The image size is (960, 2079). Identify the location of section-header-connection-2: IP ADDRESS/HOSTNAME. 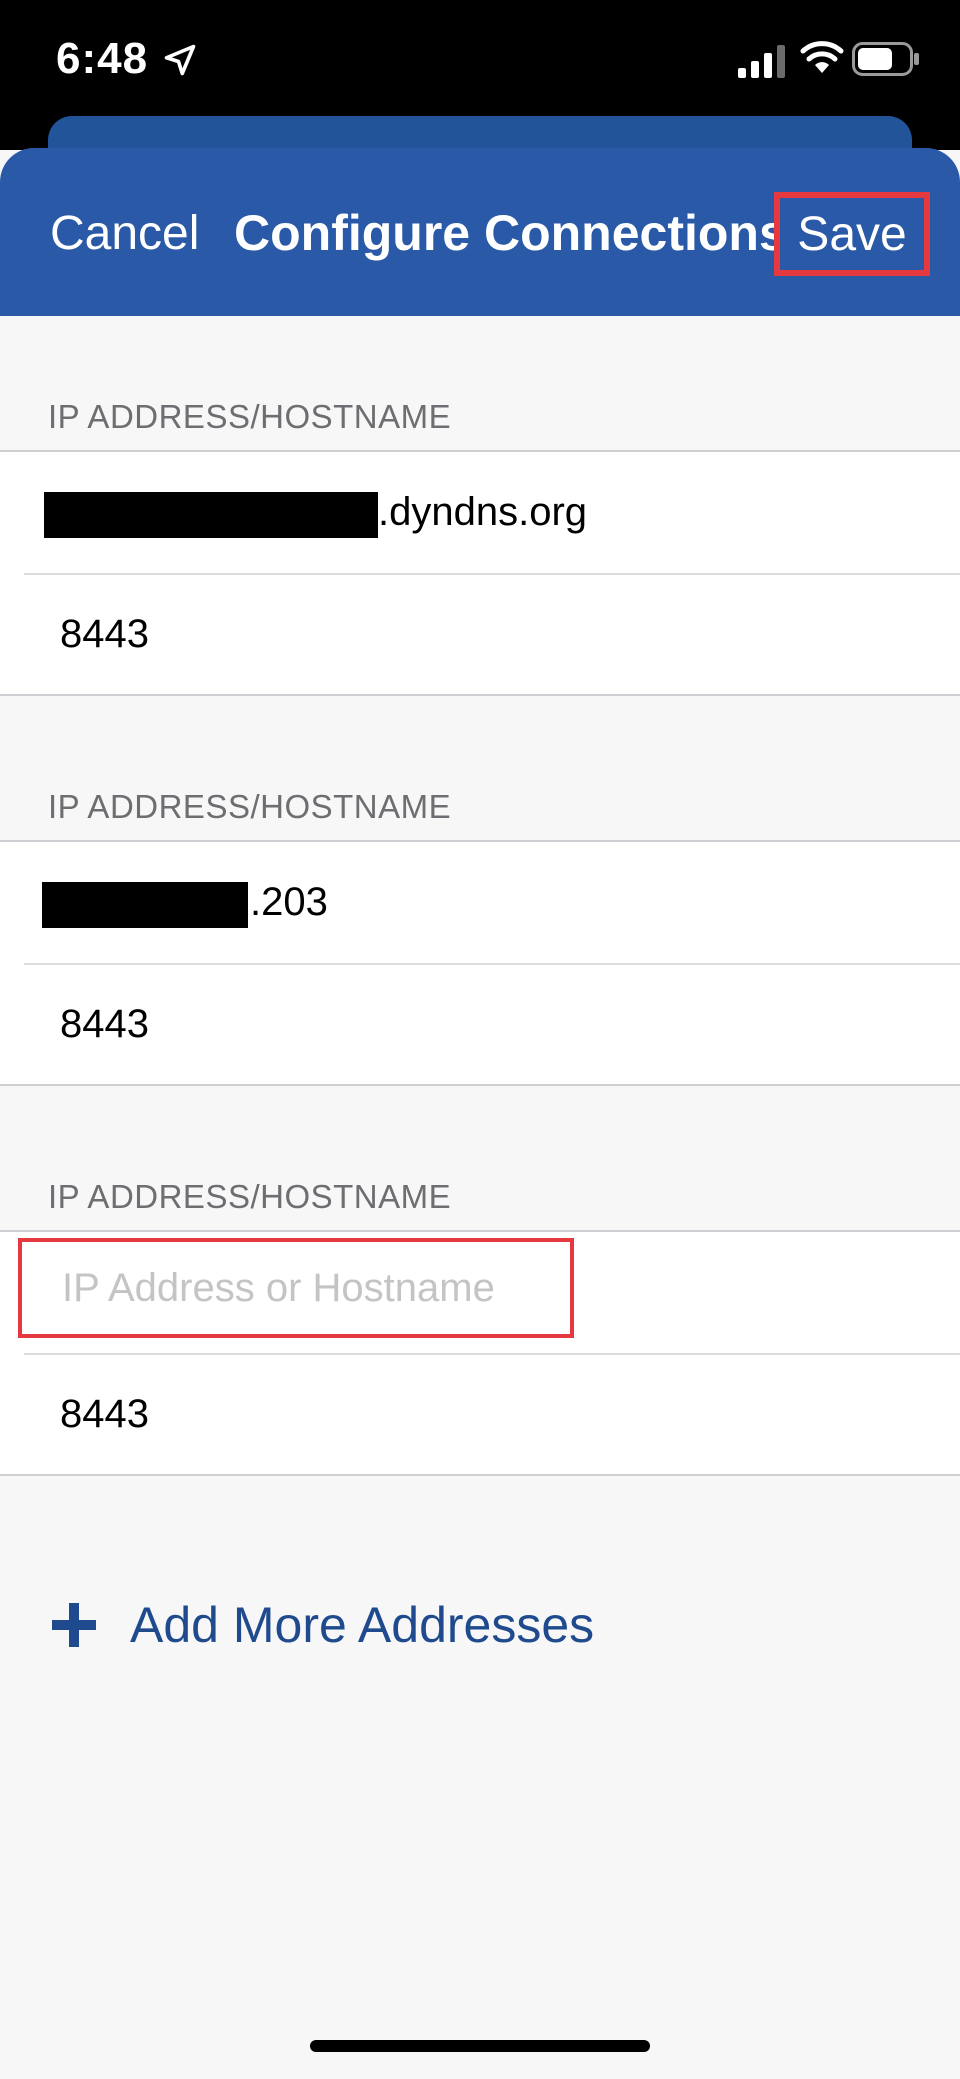
(250, 806).